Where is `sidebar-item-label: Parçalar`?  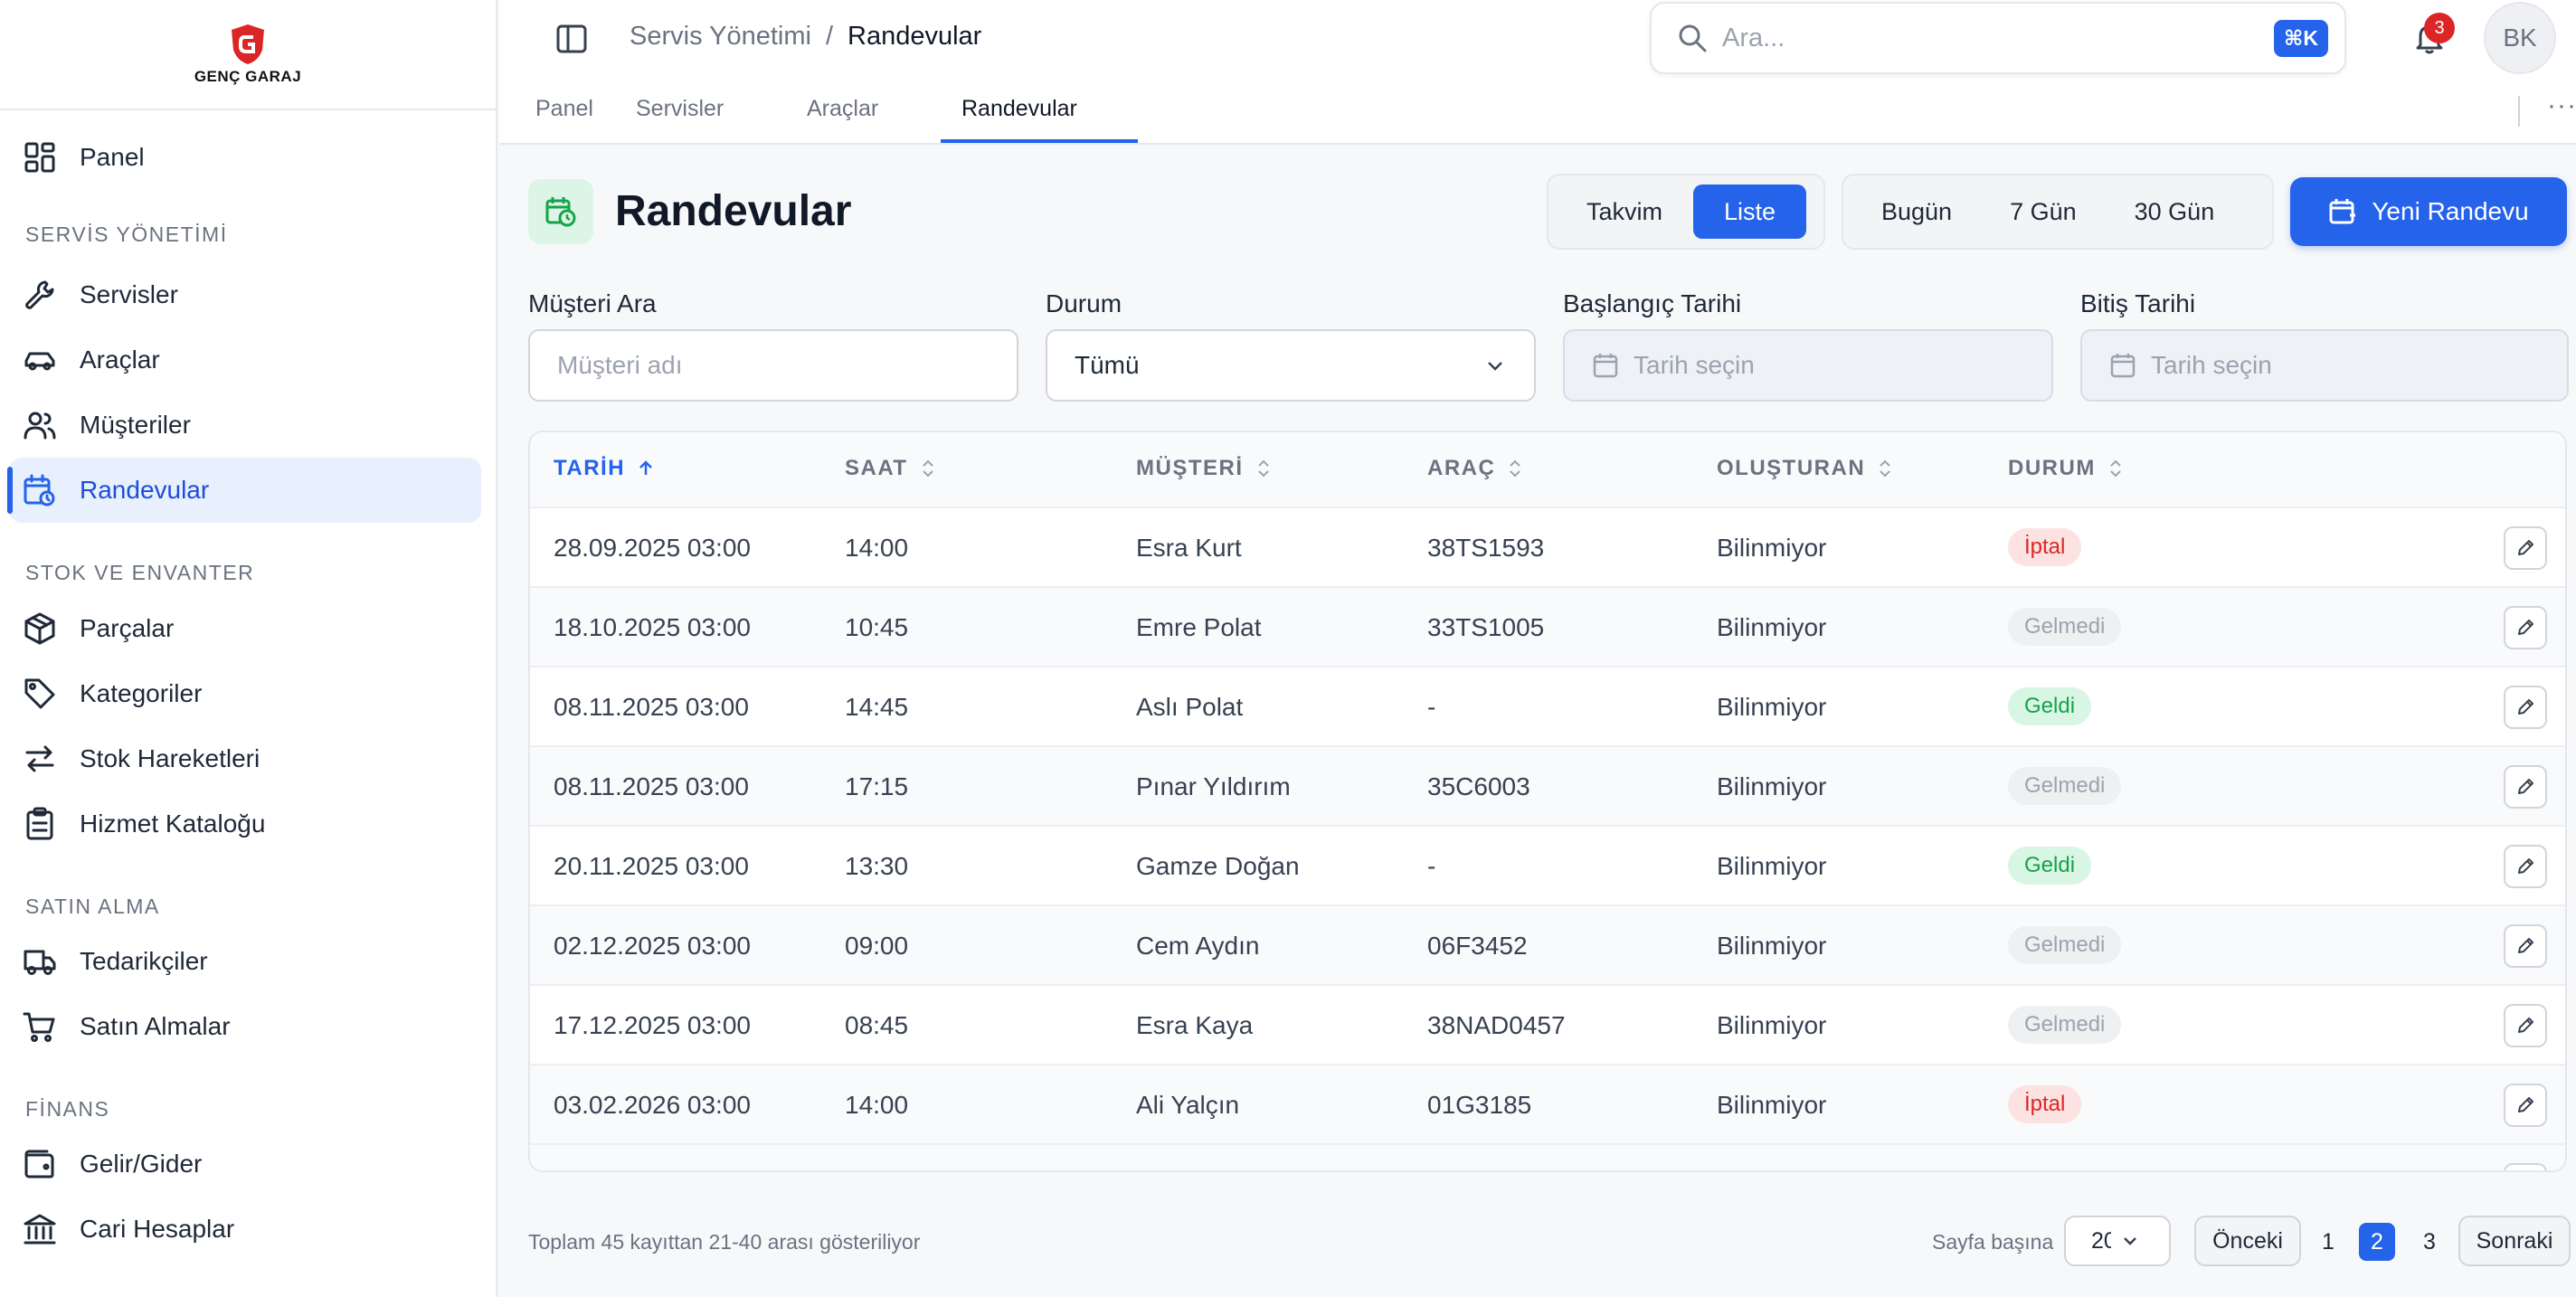
sidebar-item-label: Parçalar is located at coordinates (128, 628).